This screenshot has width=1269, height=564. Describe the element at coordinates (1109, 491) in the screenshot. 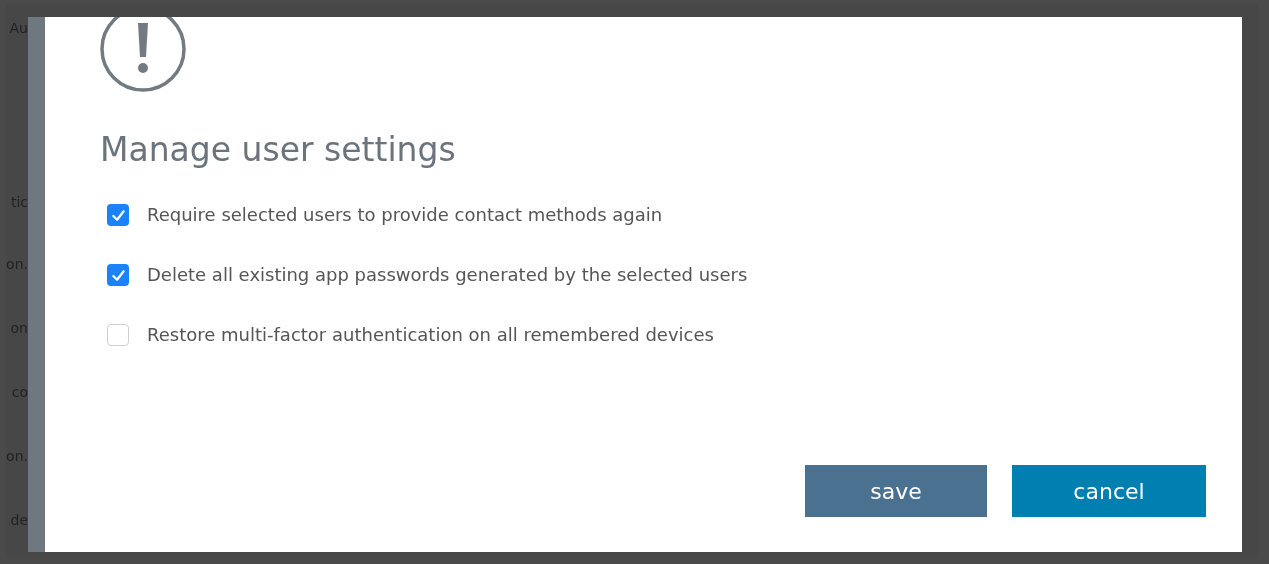

I see `cancel-button: cancel` at that location.